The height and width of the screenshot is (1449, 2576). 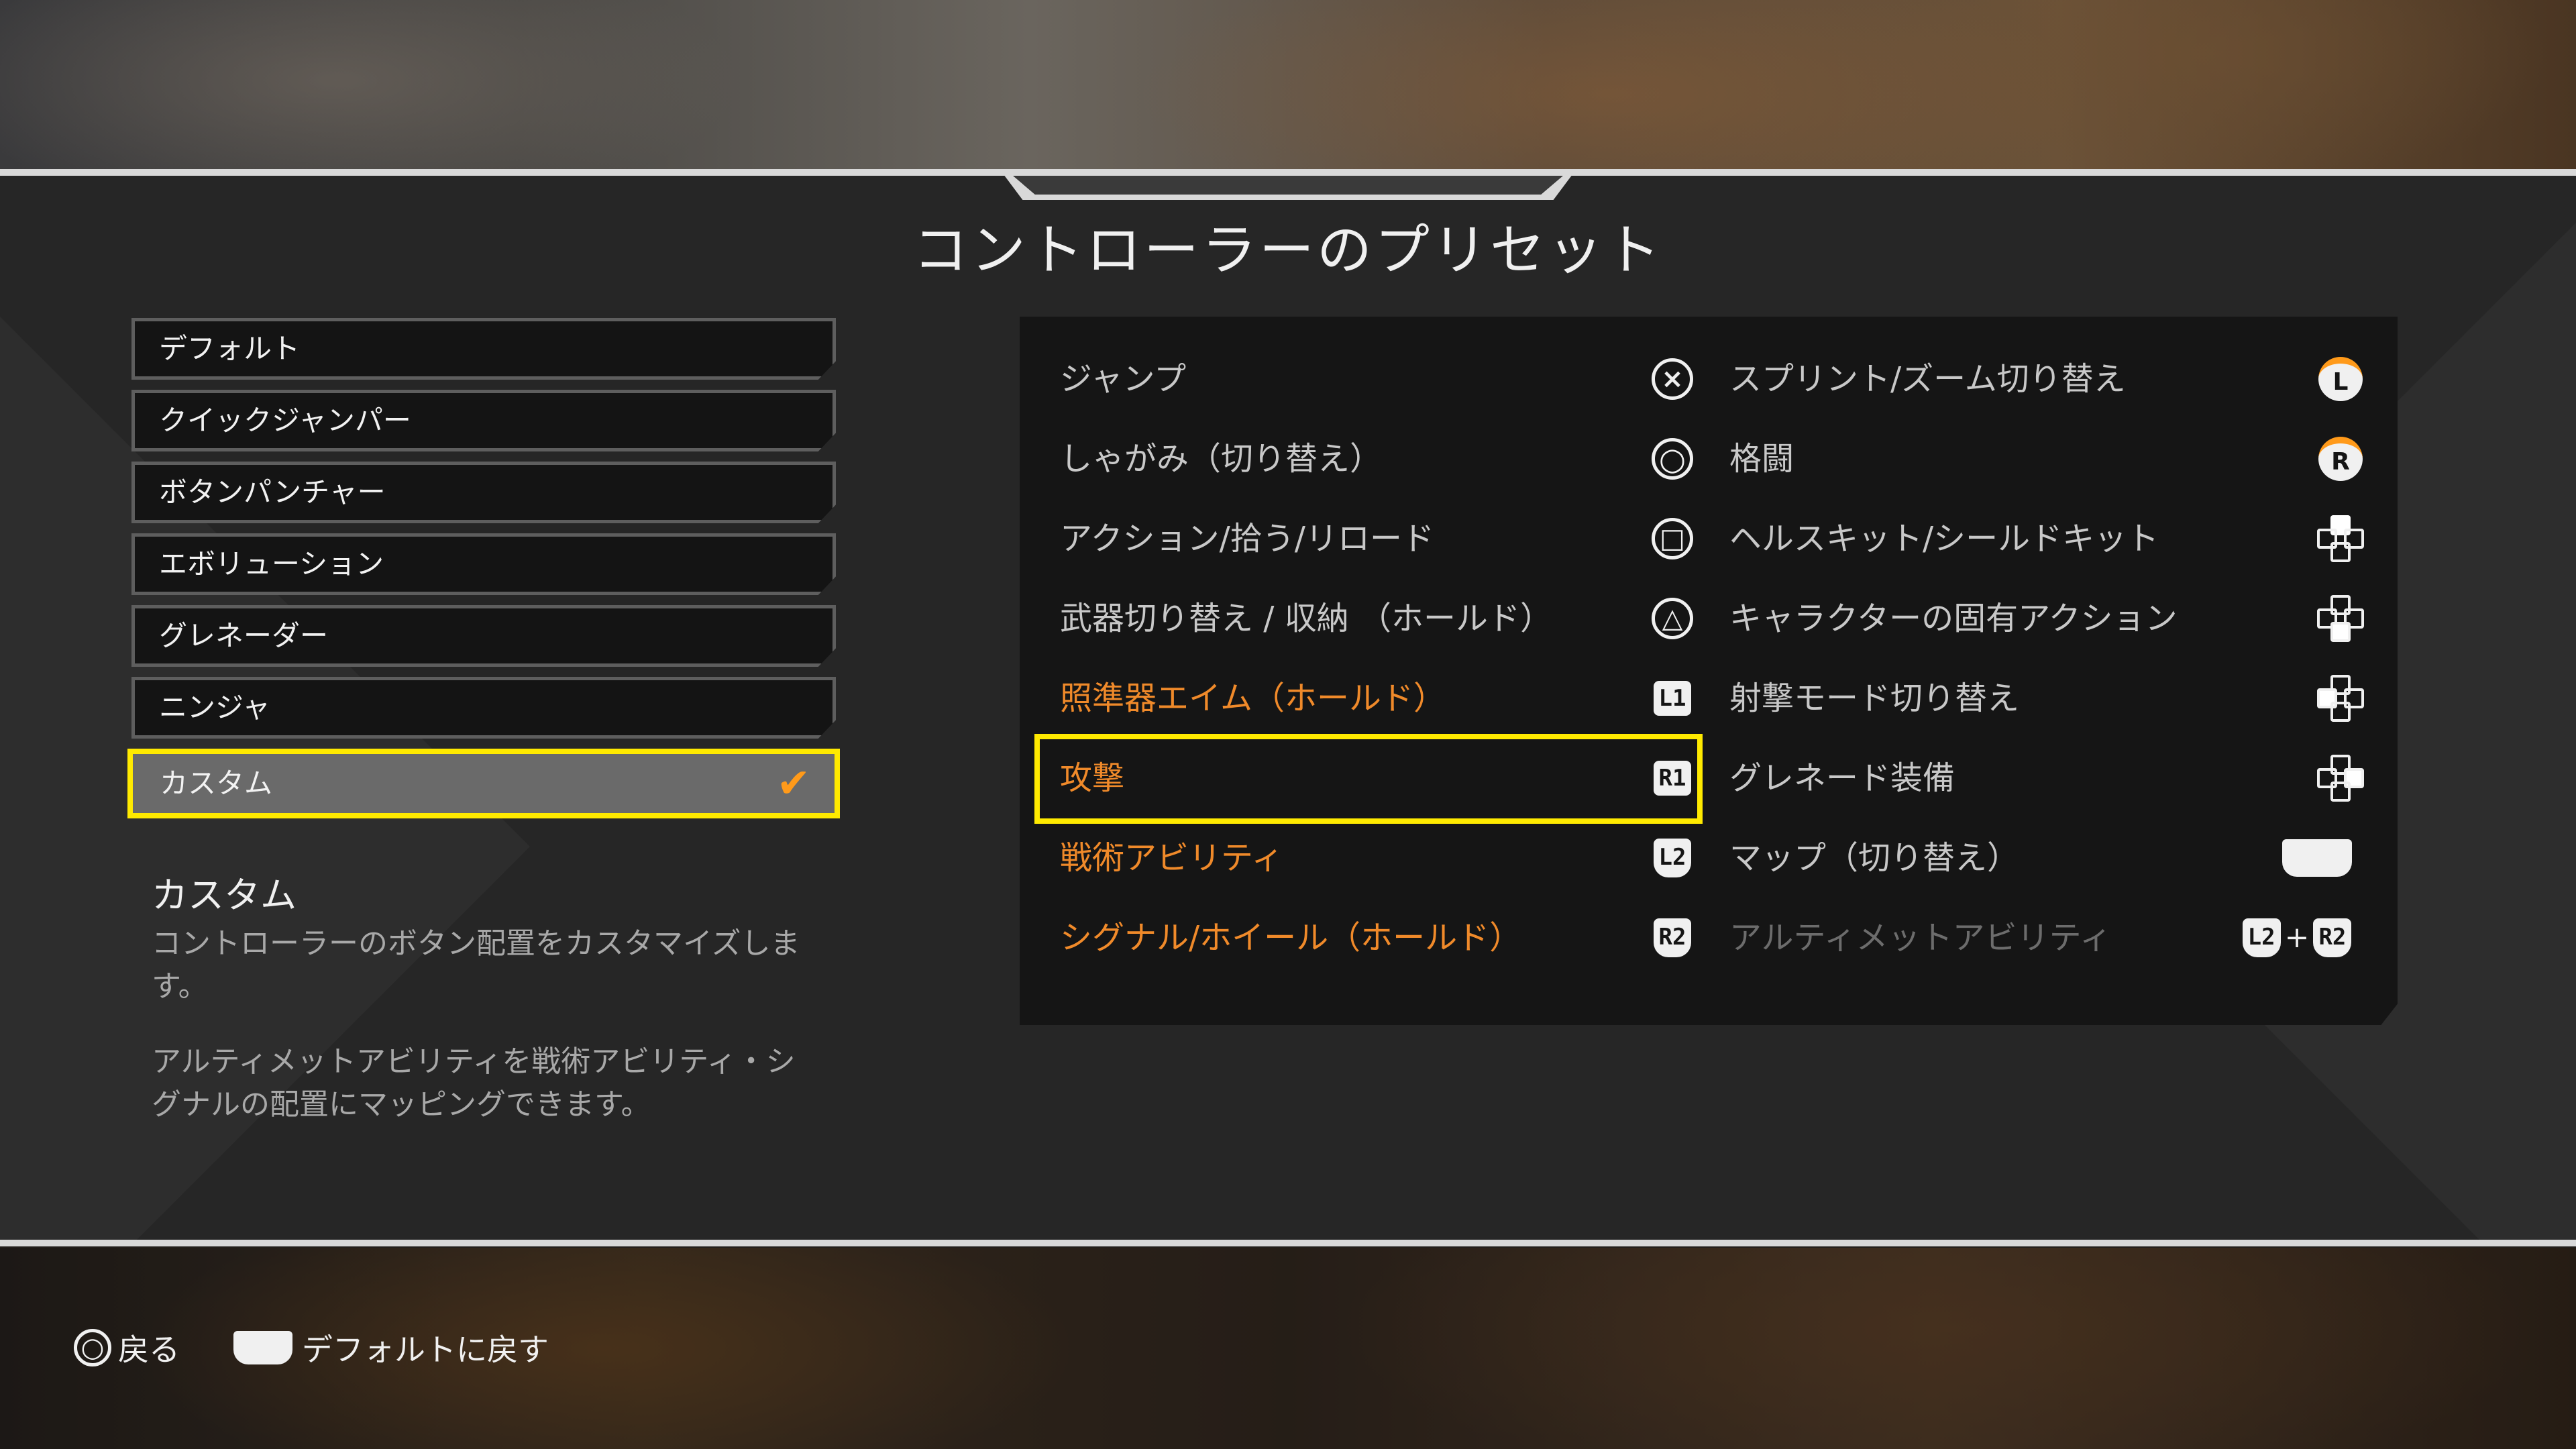 What do you see at coordinates (1927, 379) in the screenshot?
I see `binding-action: スプリント/ズーム切り替え` at bounding box center [1927, 379].